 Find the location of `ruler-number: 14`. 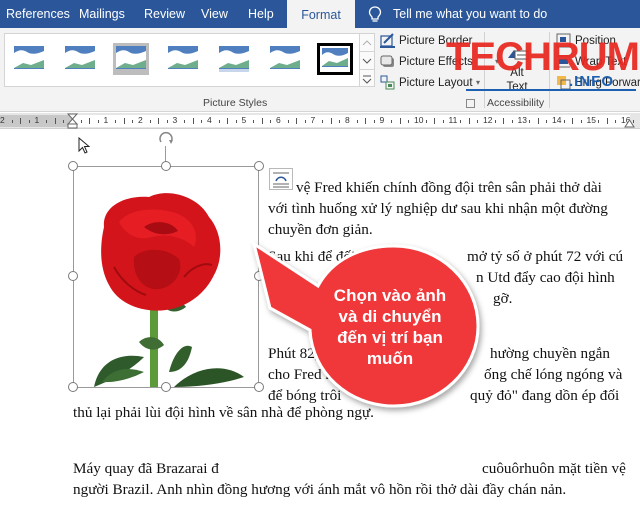

ruler-number: 14 is located at coordinates (557, 120).